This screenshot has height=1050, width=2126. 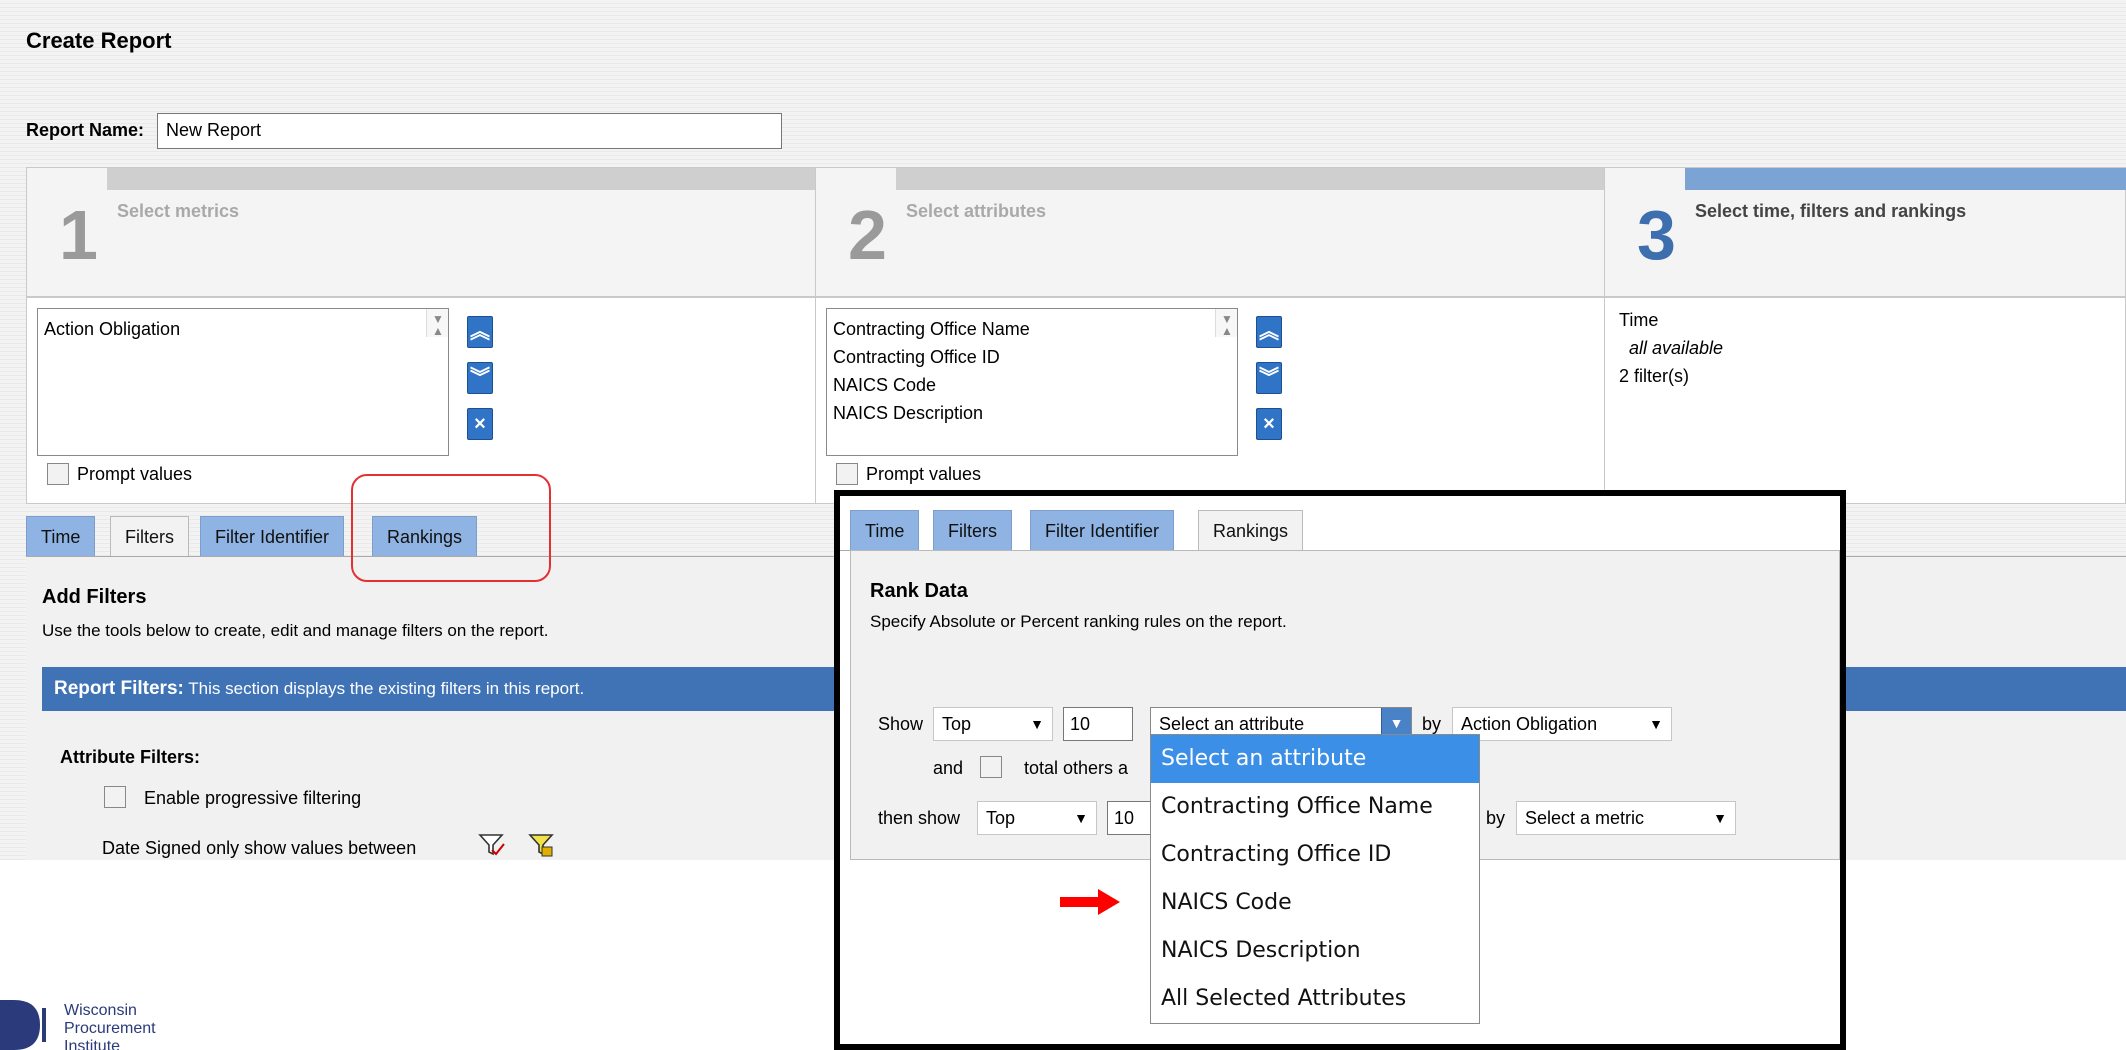 I want to click on step-2-bar, so click(x=1251, y=179).